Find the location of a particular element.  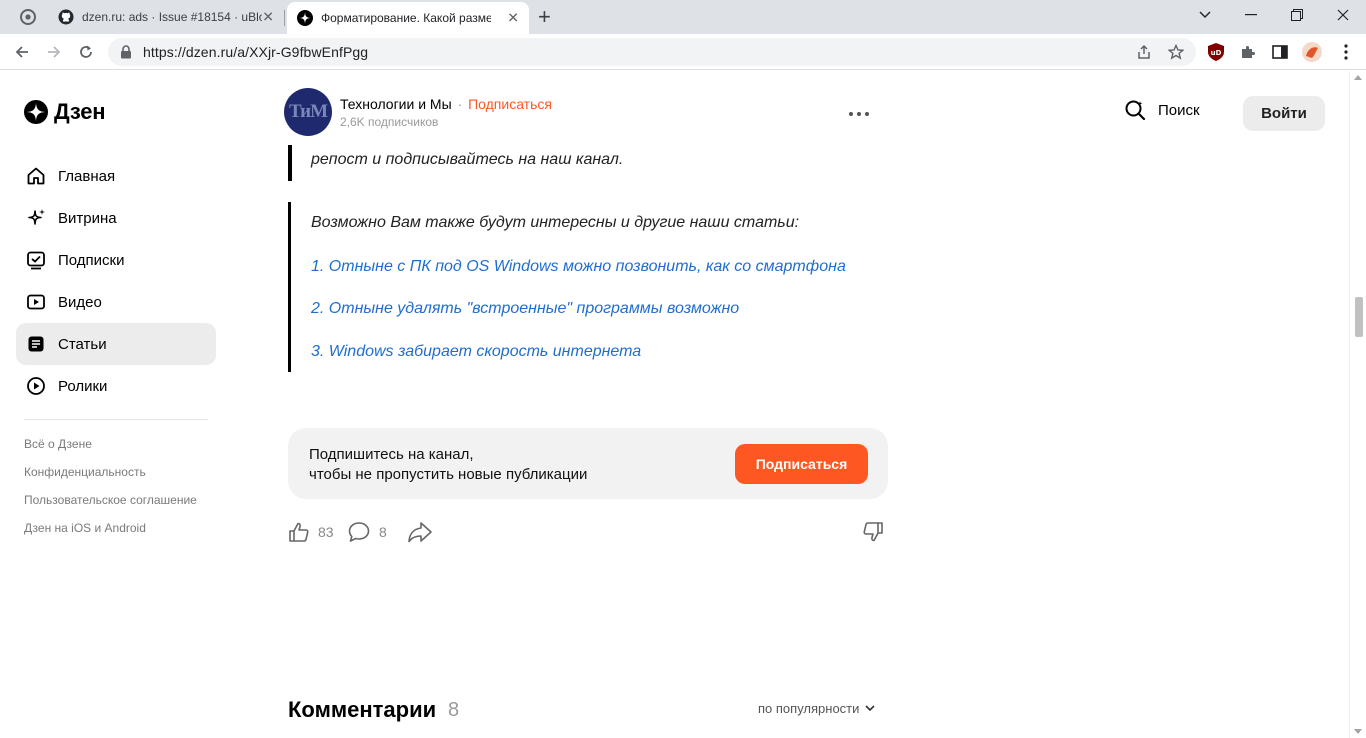

thumbs-down-icon is located at coordinates (873, 532).